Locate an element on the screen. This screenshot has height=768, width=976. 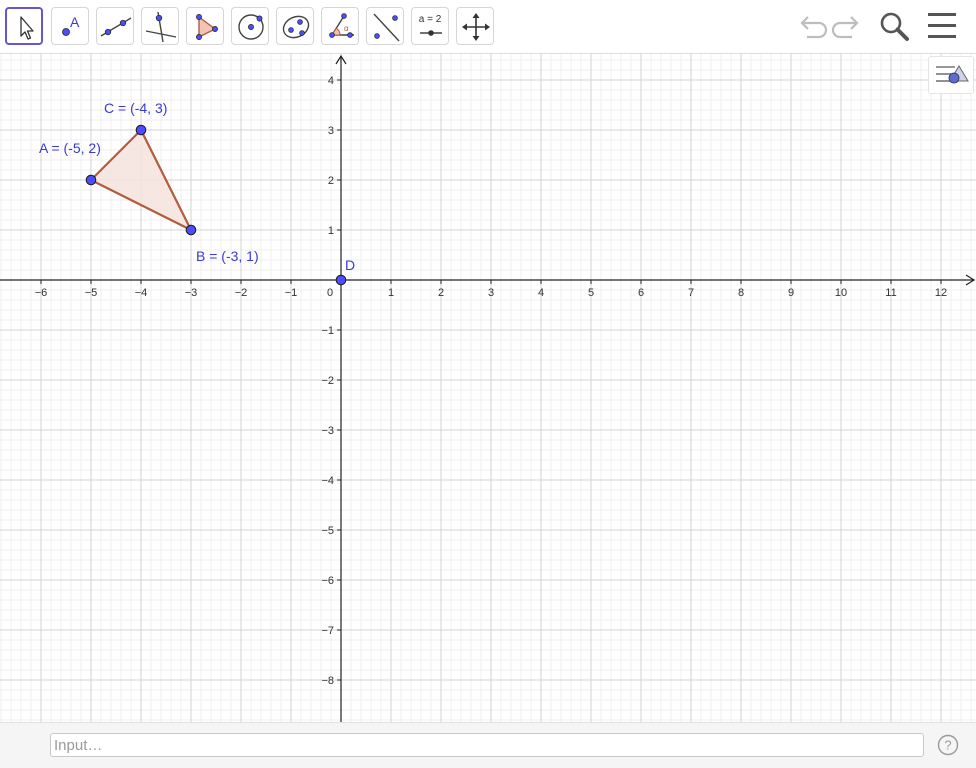
ellipse-tool-button is located at coordinates (295, 26).